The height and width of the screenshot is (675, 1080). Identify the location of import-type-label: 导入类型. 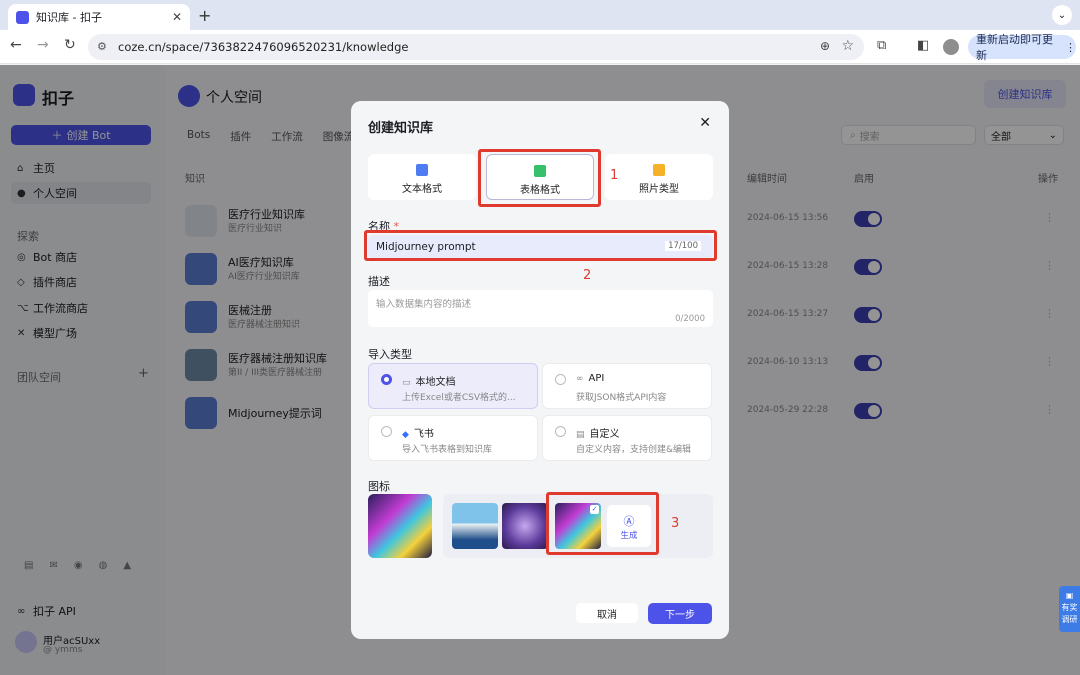
(390, 354).